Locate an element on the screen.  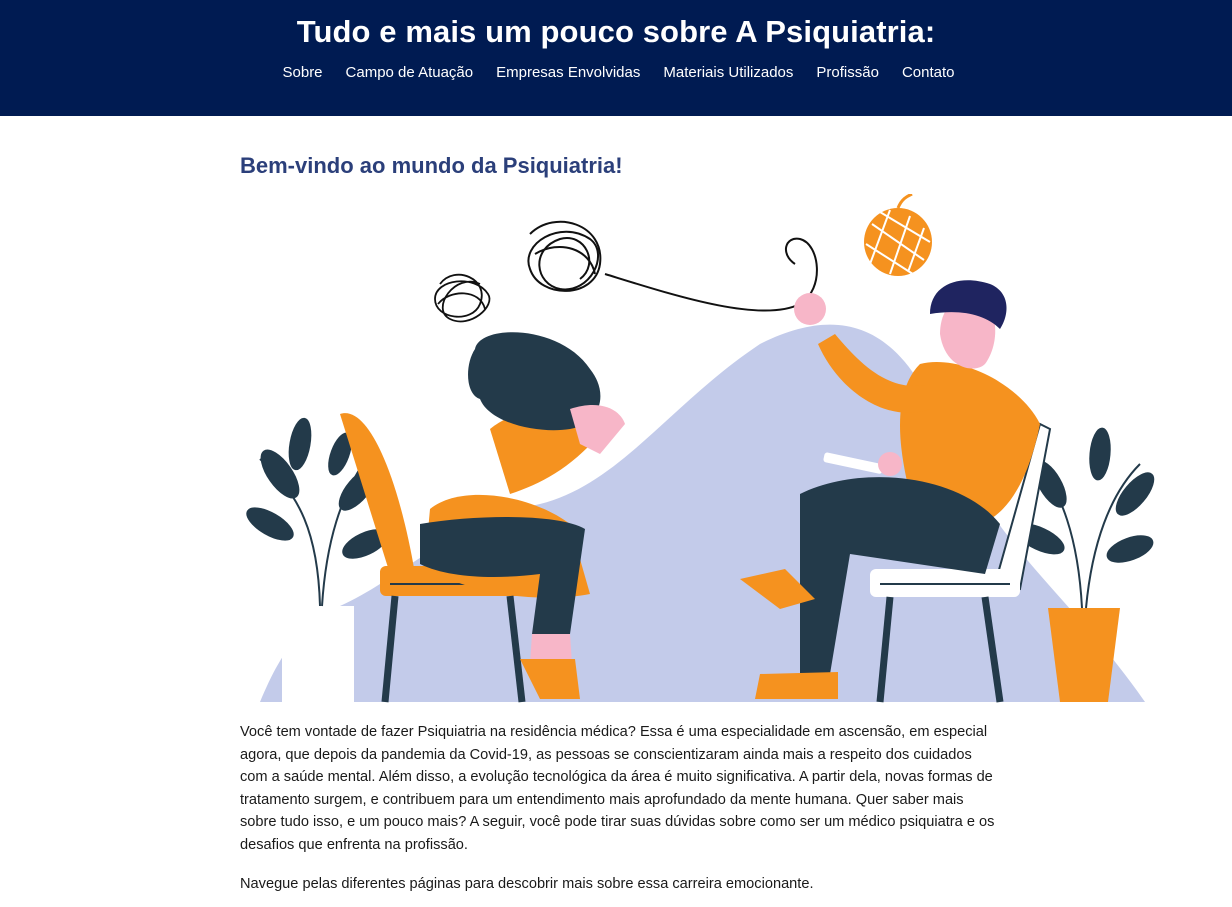
nav-link-campo-de-atuacao: Campo de Atuação is located at coordinates (410, 72).